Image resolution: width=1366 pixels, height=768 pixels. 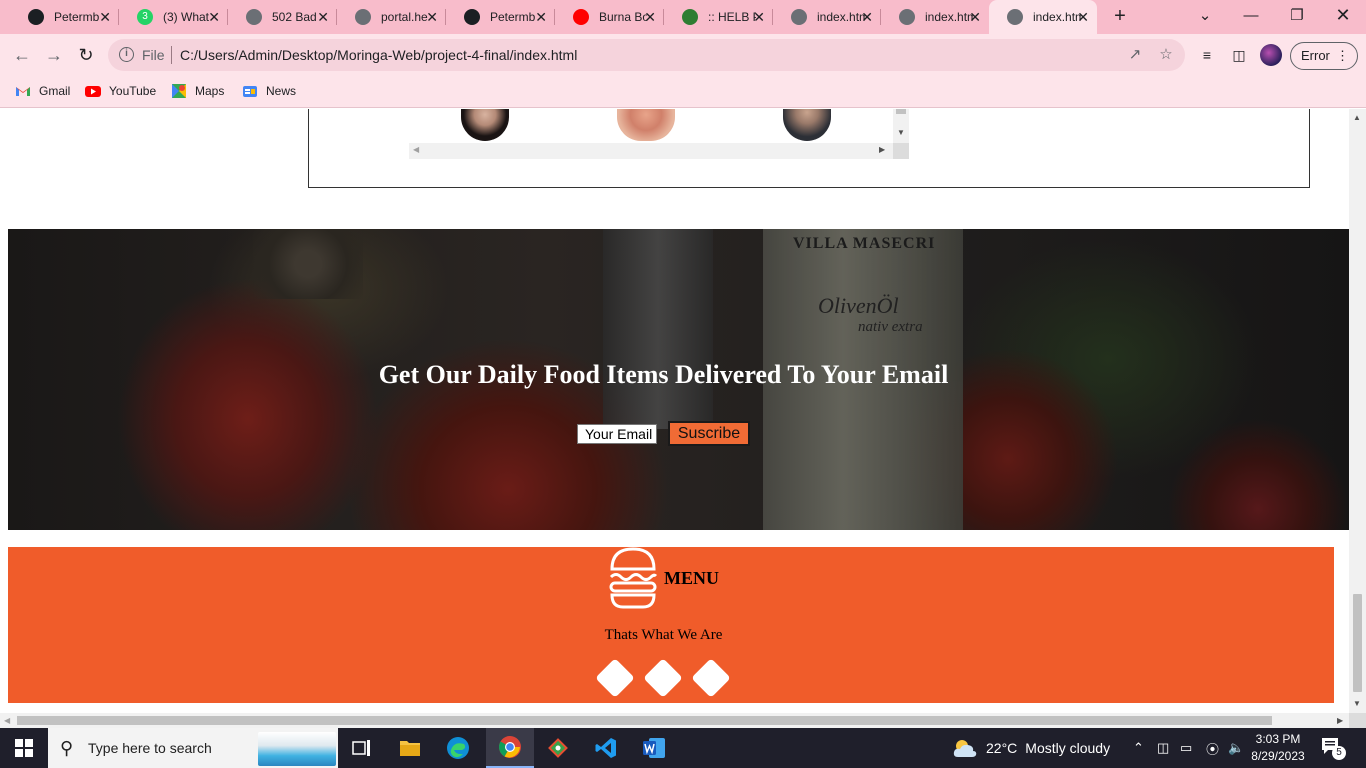 I want to click on bookmark-label: YouTube, so click(x=133, y=91).